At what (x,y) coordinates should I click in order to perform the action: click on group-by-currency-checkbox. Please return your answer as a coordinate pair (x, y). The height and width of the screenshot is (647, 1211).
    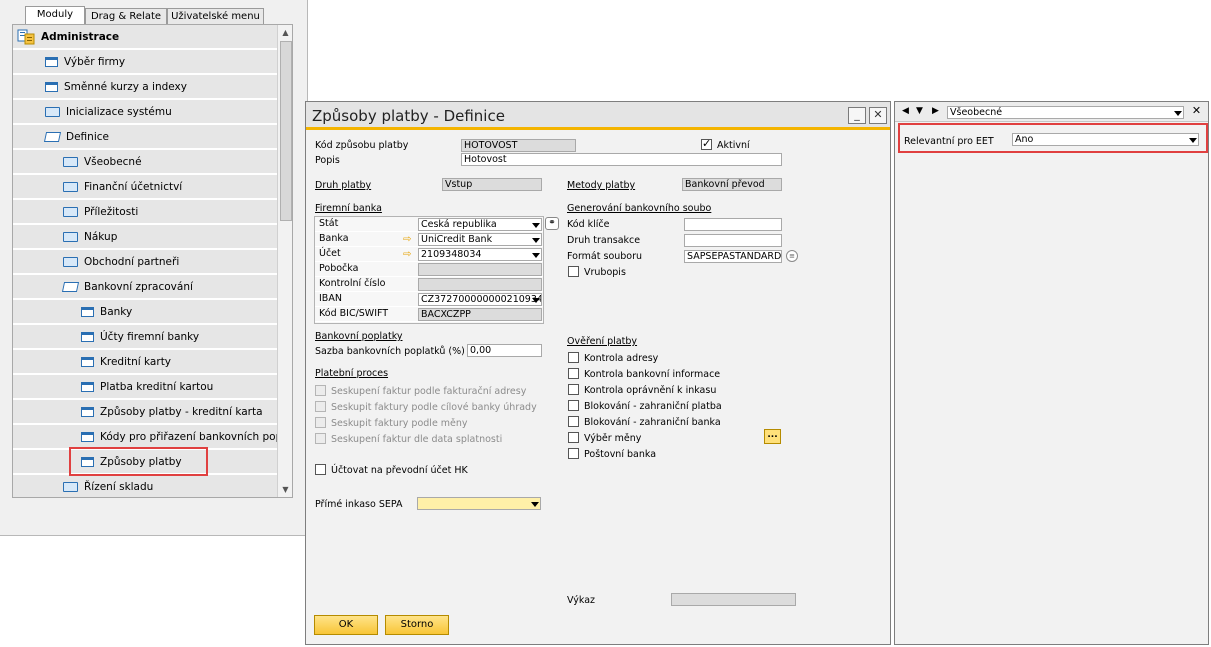
    Looking at the image, I should click on (320, 422).